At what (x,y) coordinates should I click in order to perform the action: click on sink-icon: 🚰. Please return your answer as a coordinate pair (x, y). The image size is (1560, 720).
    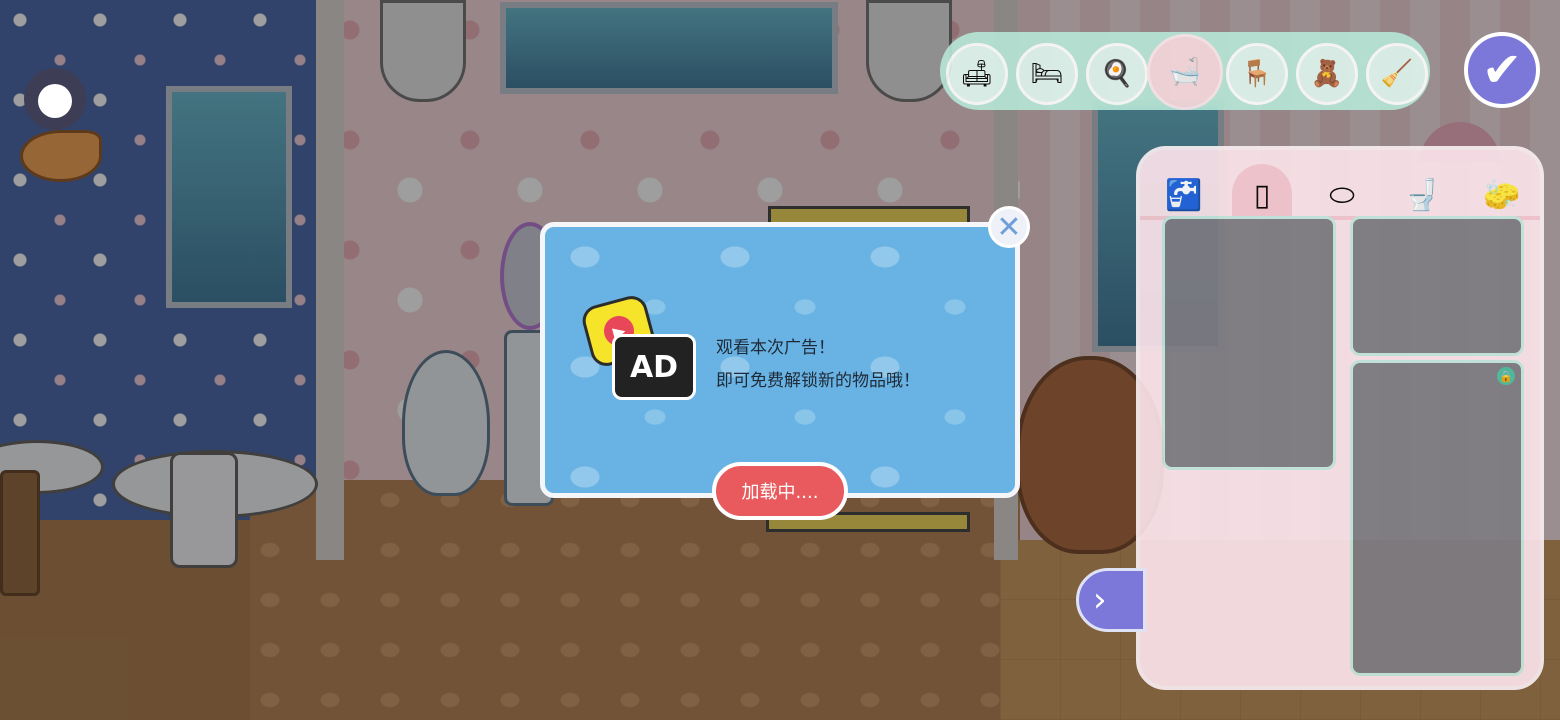
    Looking at the image, I should click on (1184, 195).